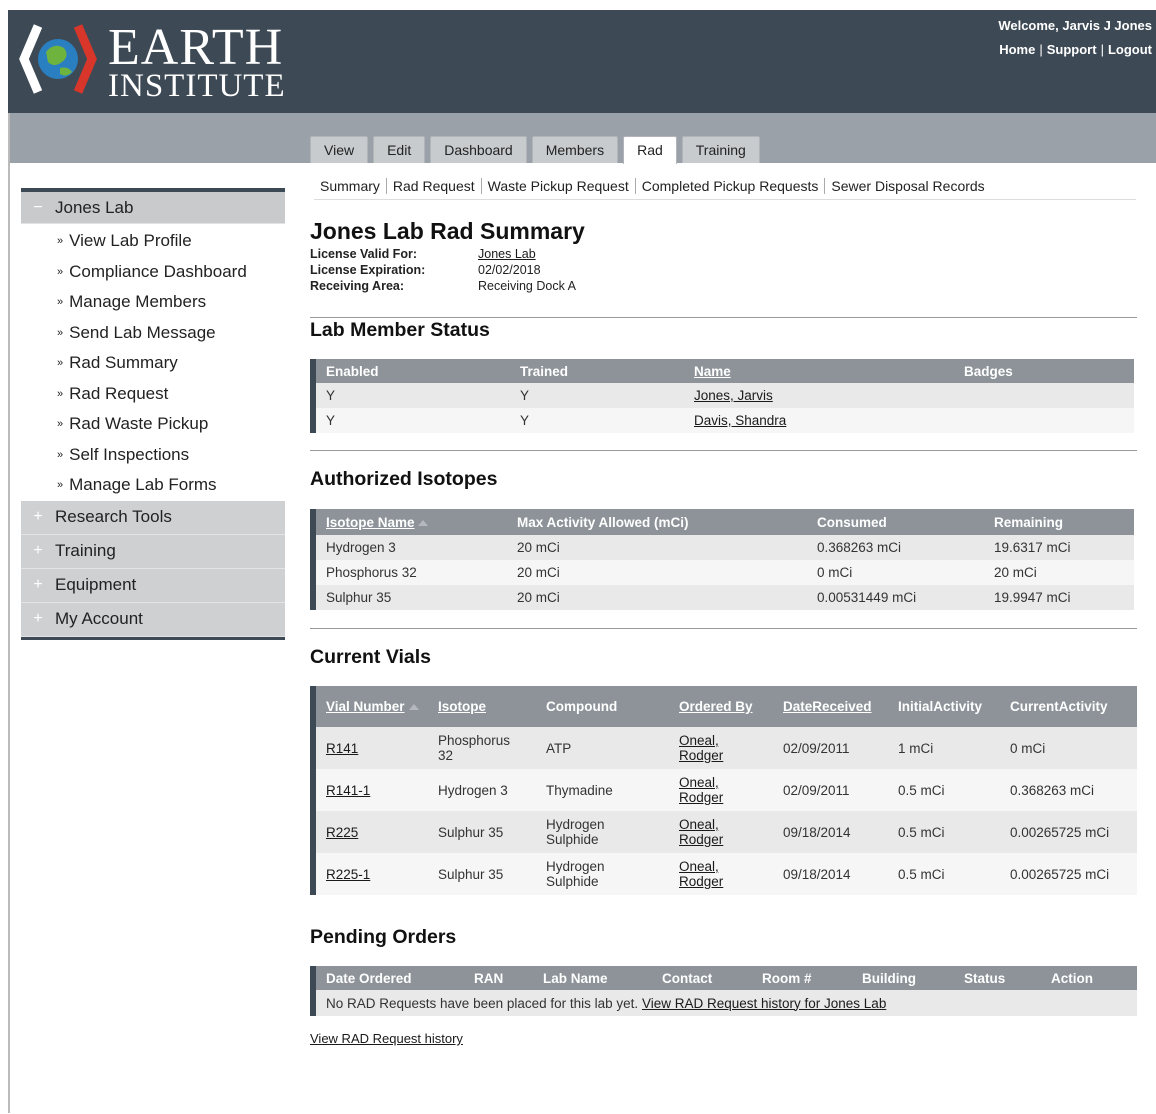 The width and height of the screenshot is (1156, 1114). I want to click on sidebar-item-manage-lab-forms: » Manage Lab Forms, so click(153, 485).